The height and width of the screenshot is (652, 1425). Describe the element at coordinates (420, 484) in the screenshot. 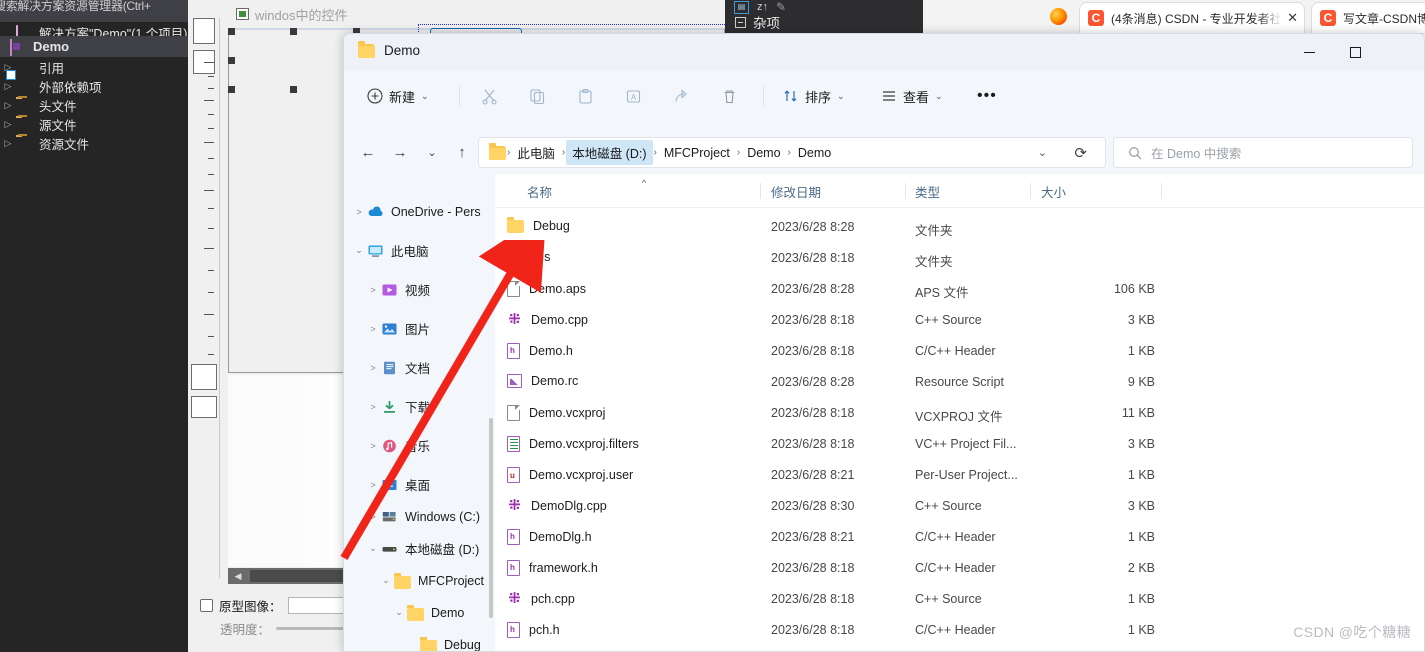

I see `nav-item-desktop: > 桌面` at that location.